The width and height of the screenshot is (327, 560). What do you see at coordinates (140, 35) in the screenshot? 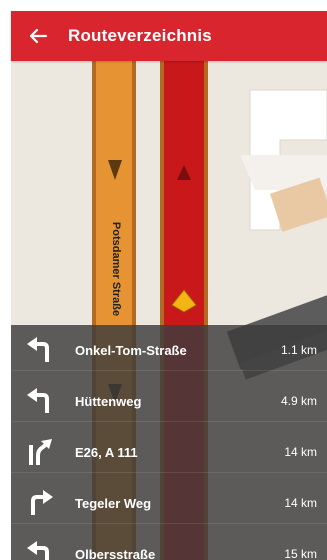
I see `page-title: Routeverzeichnis` at bounding box center [140, 35].